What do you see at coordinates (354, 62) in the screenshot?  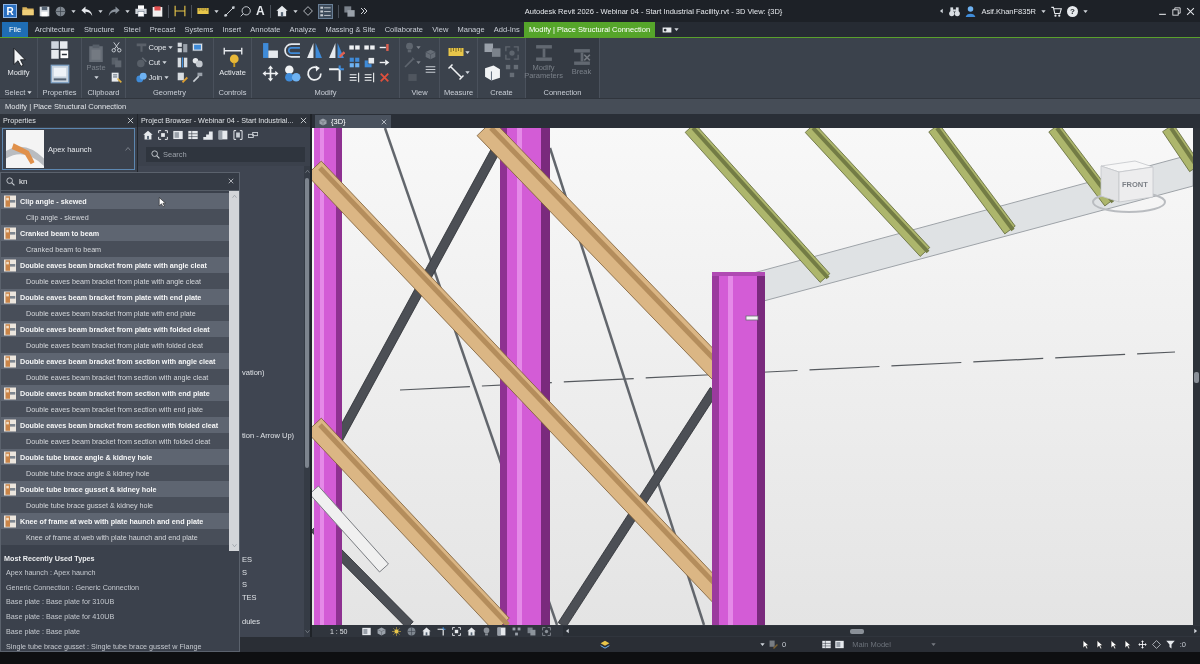 I see `grid-icon` at bounding box center [354, 62].